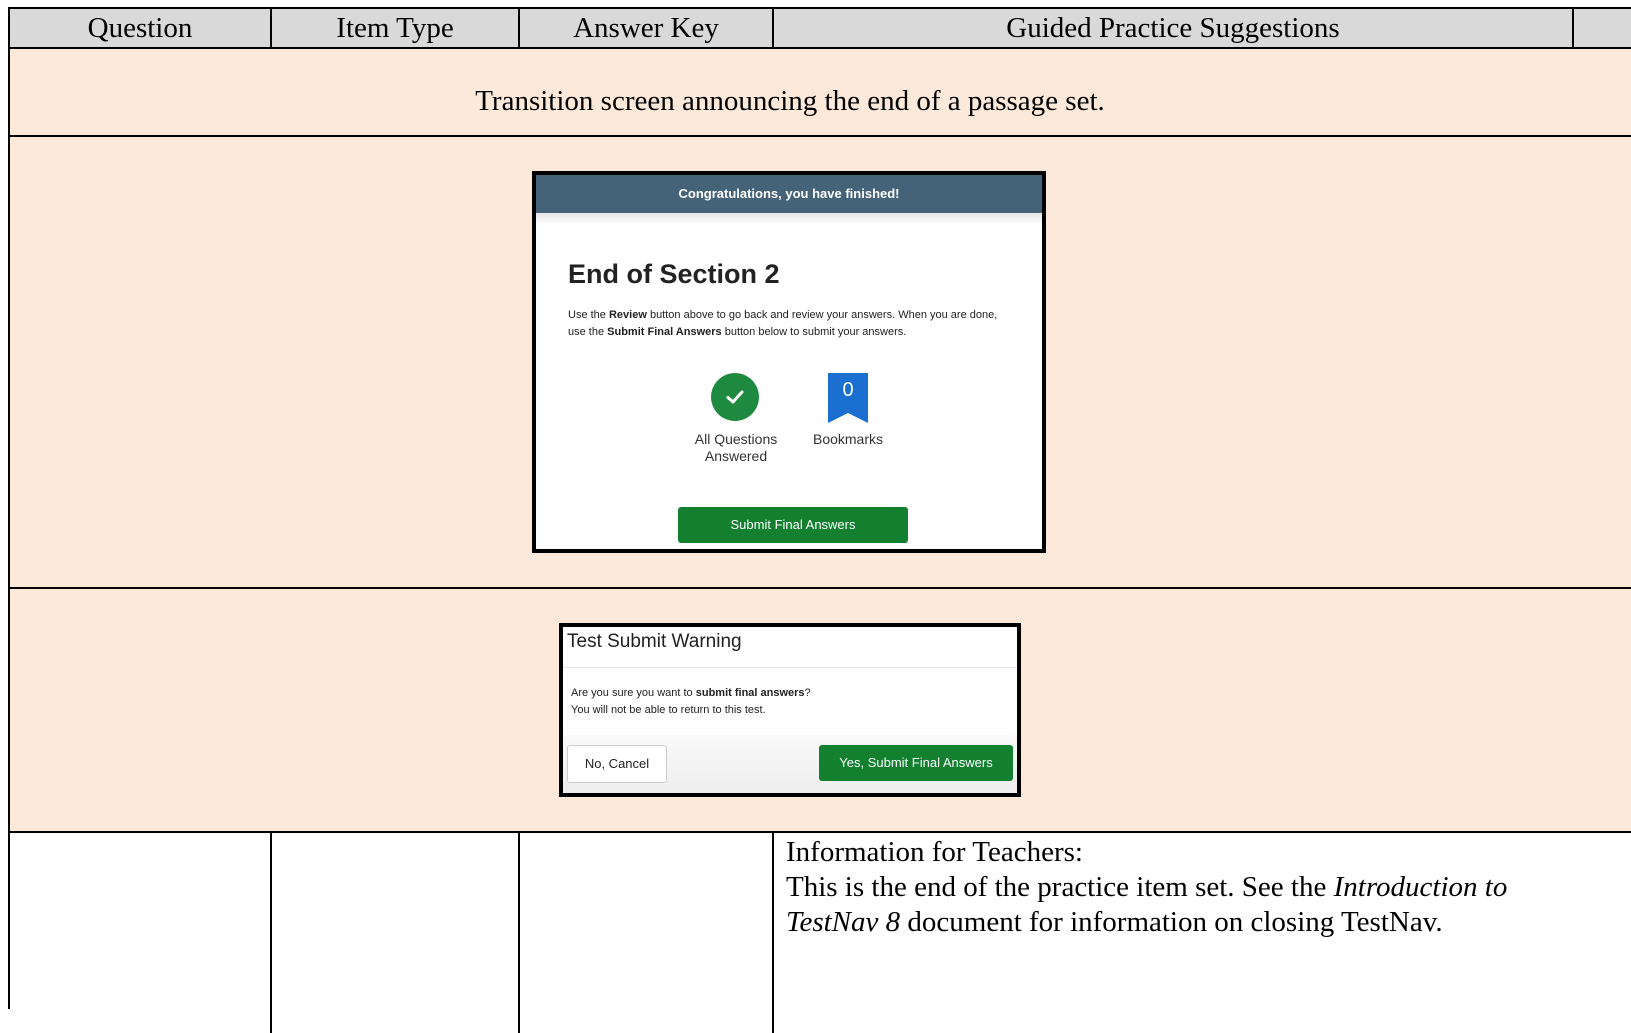 The height and width of the screenshot is (1033, 1631). What do you see at coordinates (617, 764) in the screenshot?
I see `cancel-button: No, Cancel` at bounding box center [617, 764].